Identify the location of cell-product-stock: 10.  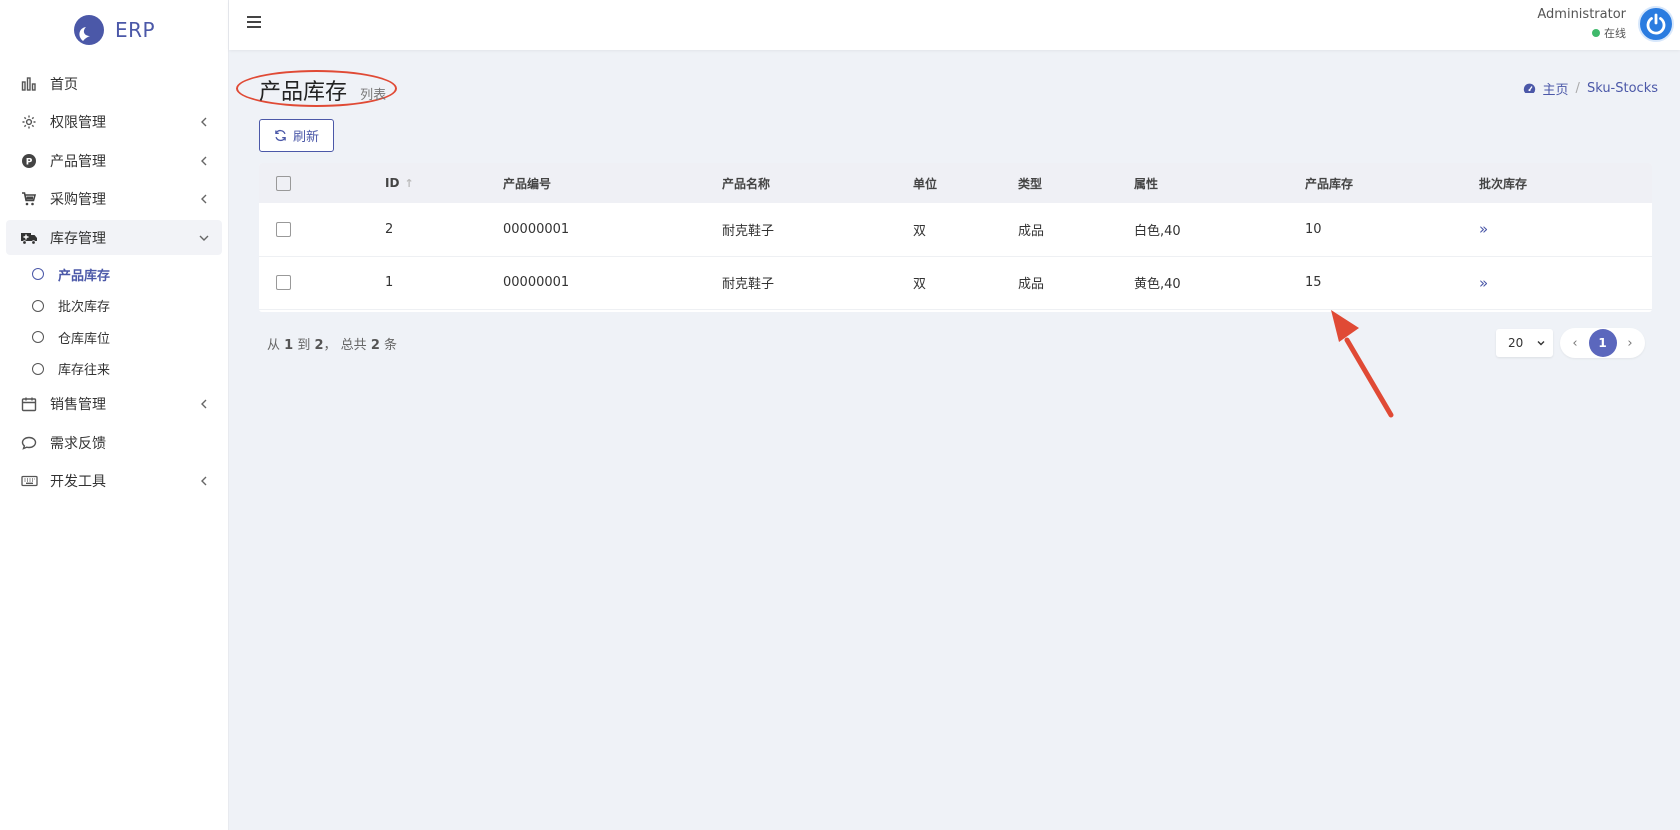
(1313, 229).